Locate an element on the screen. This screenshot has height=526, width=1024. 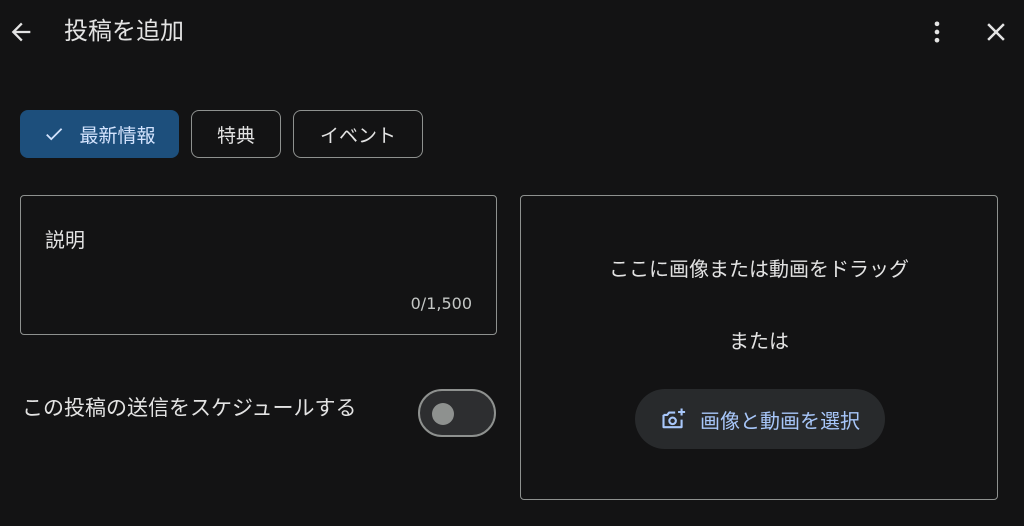
chip-offer: 特典 is located at coordinates (236, 134).